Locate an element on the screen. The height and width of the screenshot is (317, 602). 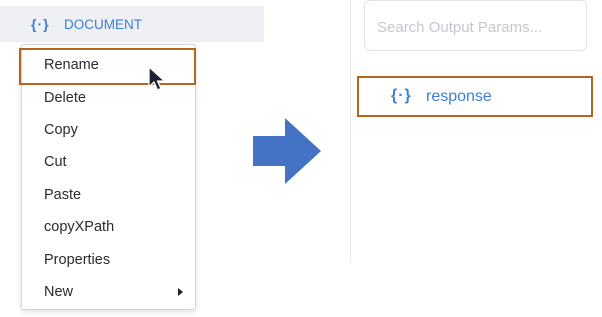
menu-item-copyxpath: copyXPath is located at coordinates (109, 227).